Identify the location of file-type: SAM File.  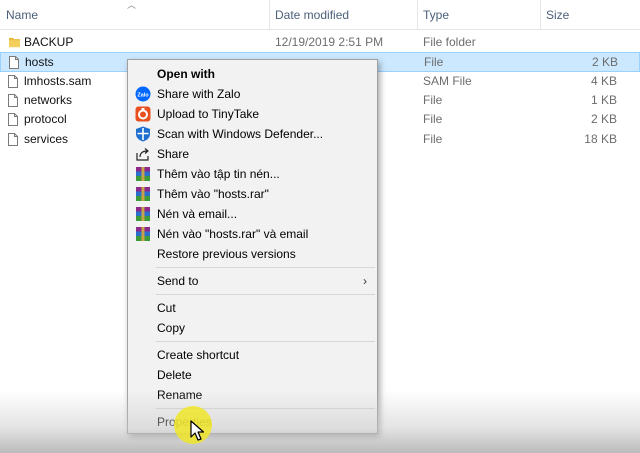
(447, 81).